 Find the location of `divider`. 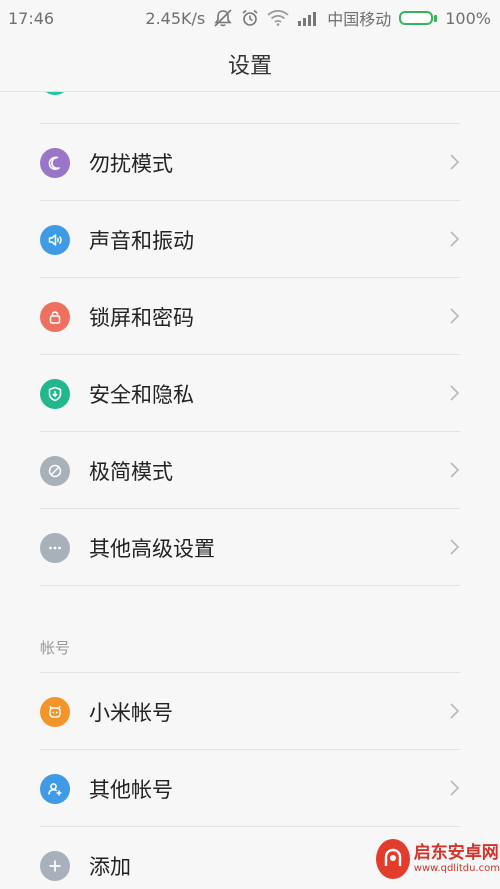

divider is located at coordinates (250, 585).